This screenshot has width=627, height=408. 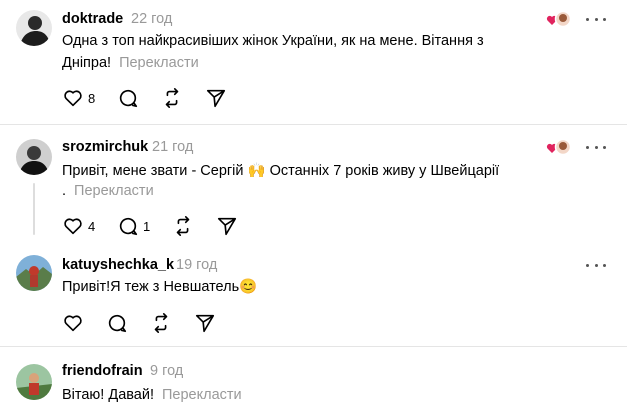 I want to click on post-text: Дніпра!, so click(x=87, y=63).